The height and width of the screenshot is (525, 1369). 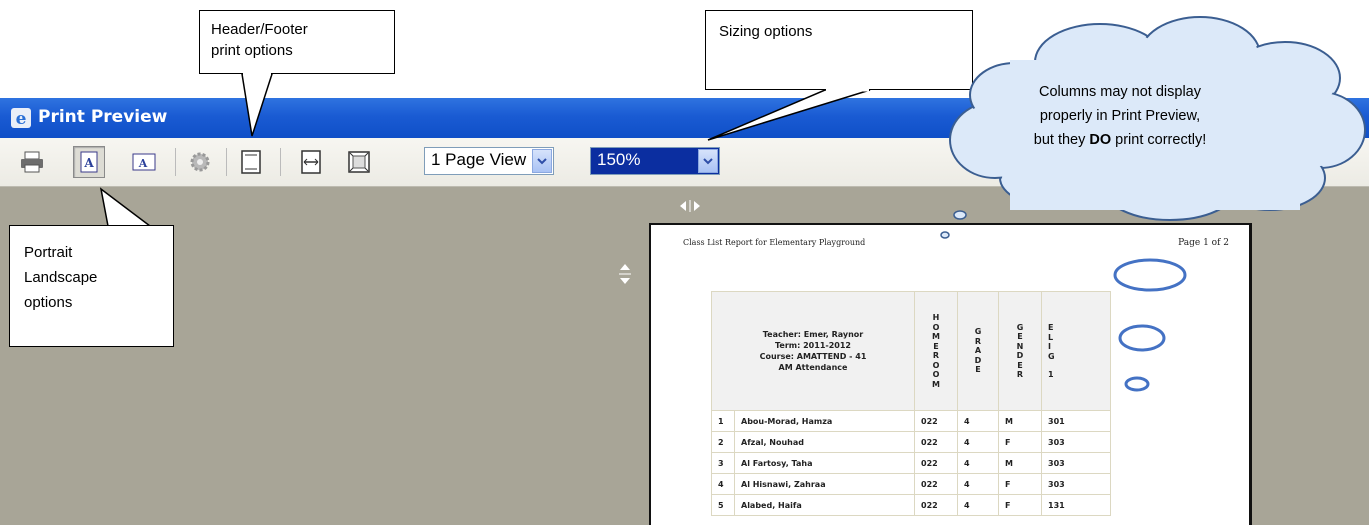 I want to click on row-number: 1, so click(x=723, y=421).